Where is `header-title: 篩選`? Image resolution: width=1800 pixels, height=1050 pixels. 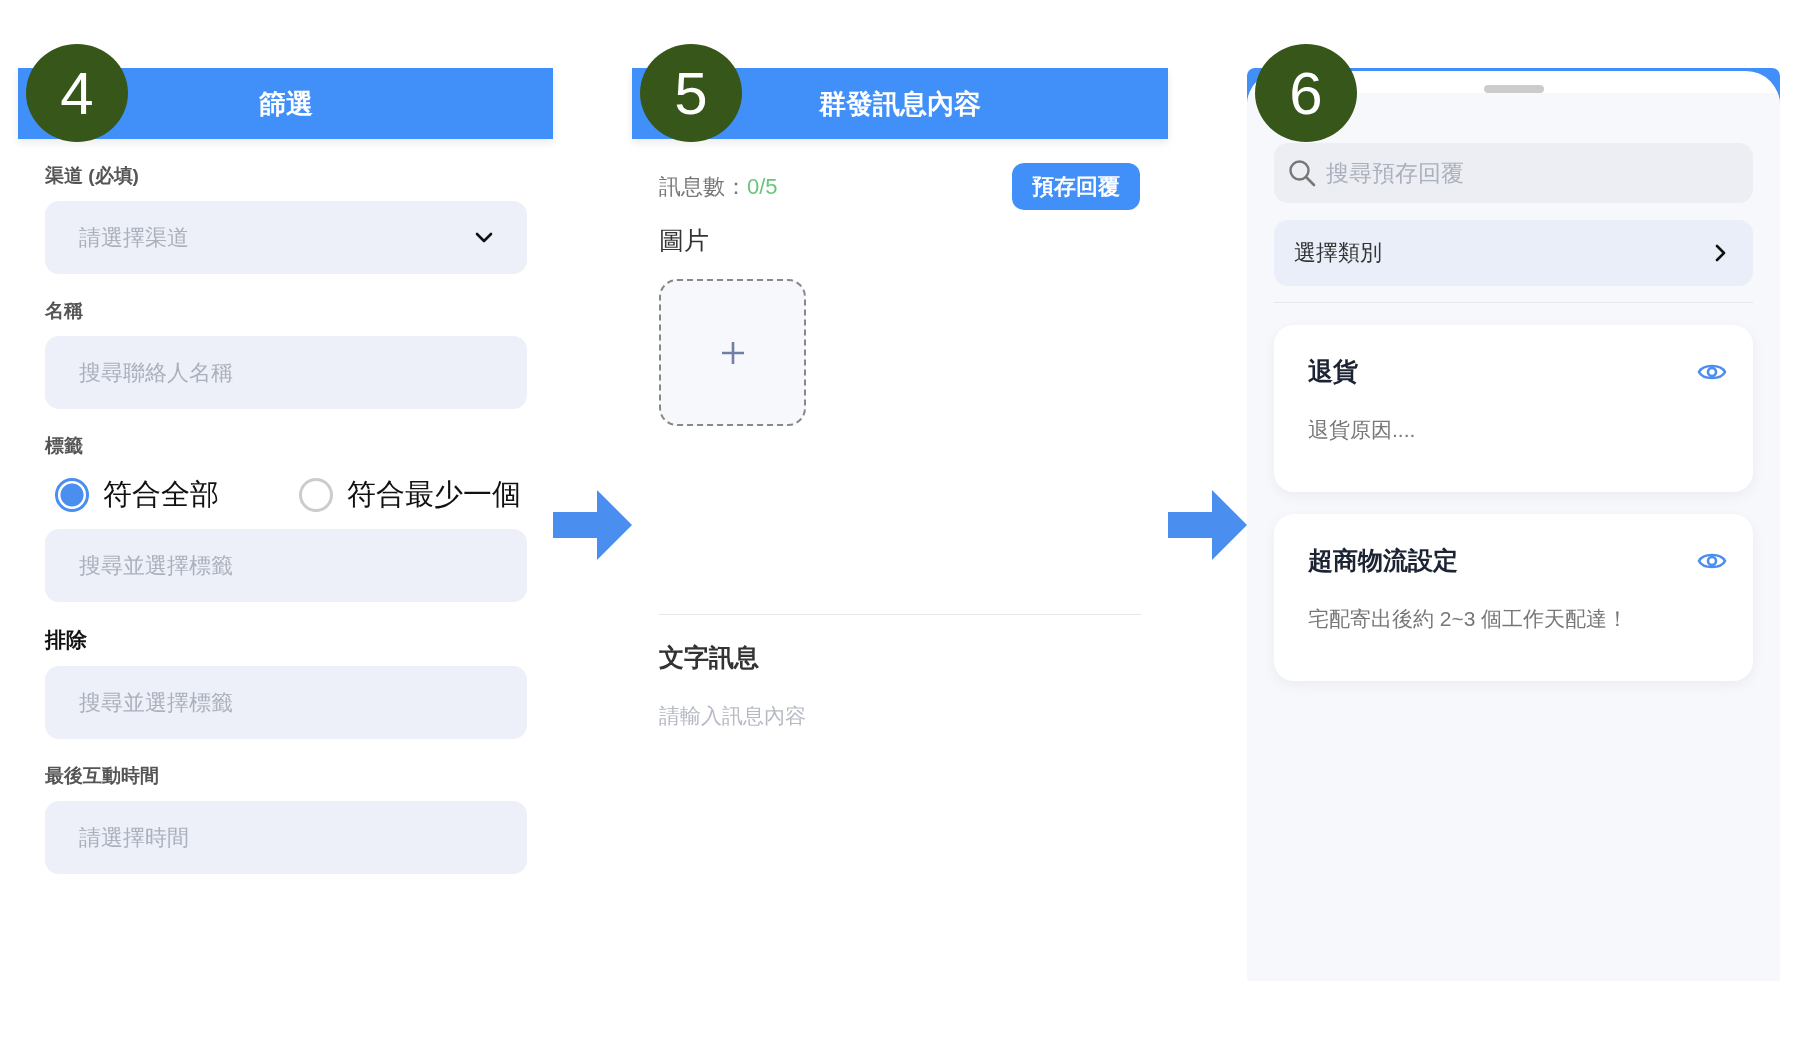
header-title: 篩選 is located at coordinates (285, 104).